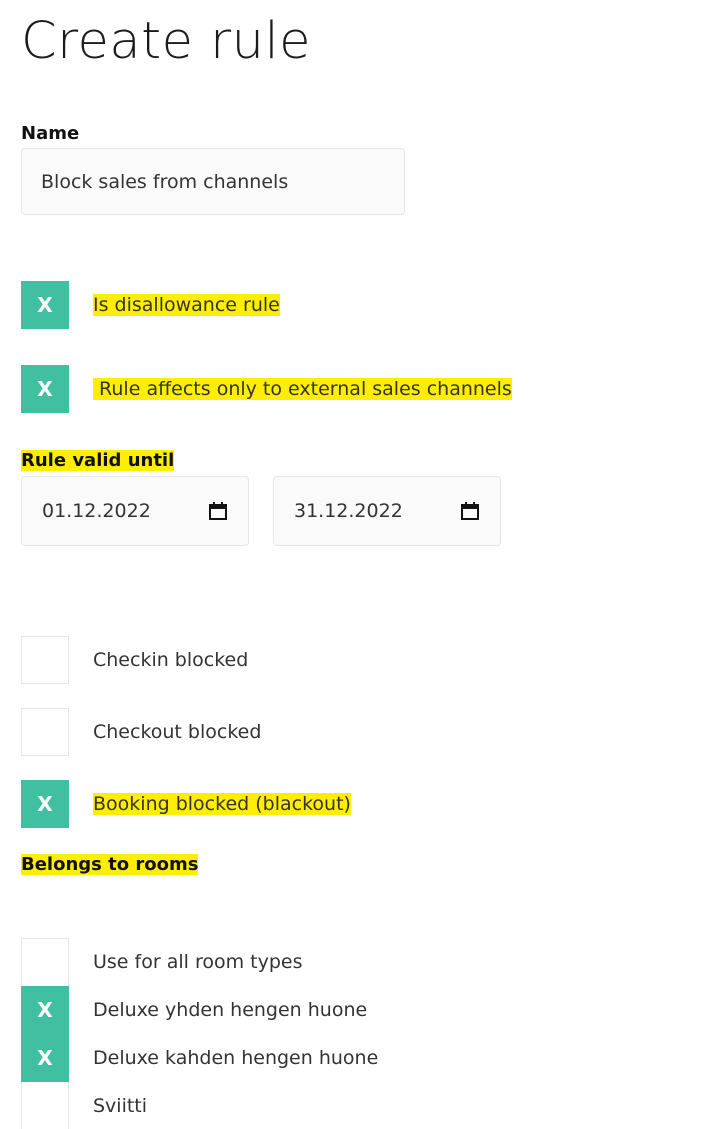 The width and height of the screenshot is (706, 1129). Describe the element at coordinates (120, 1106) in the screenshot. I see `room-label-suite: Sviitti` at that location.